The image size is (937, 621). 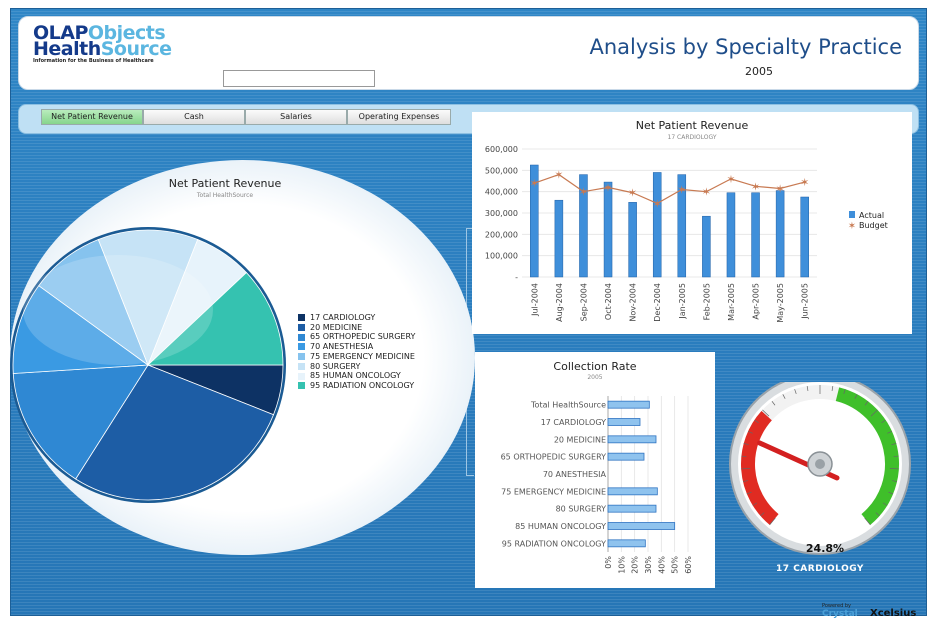 What do you see at coordinates (118, 310) in the screenshot?
I see `pie-gloss` at bounding box center [118, 310].